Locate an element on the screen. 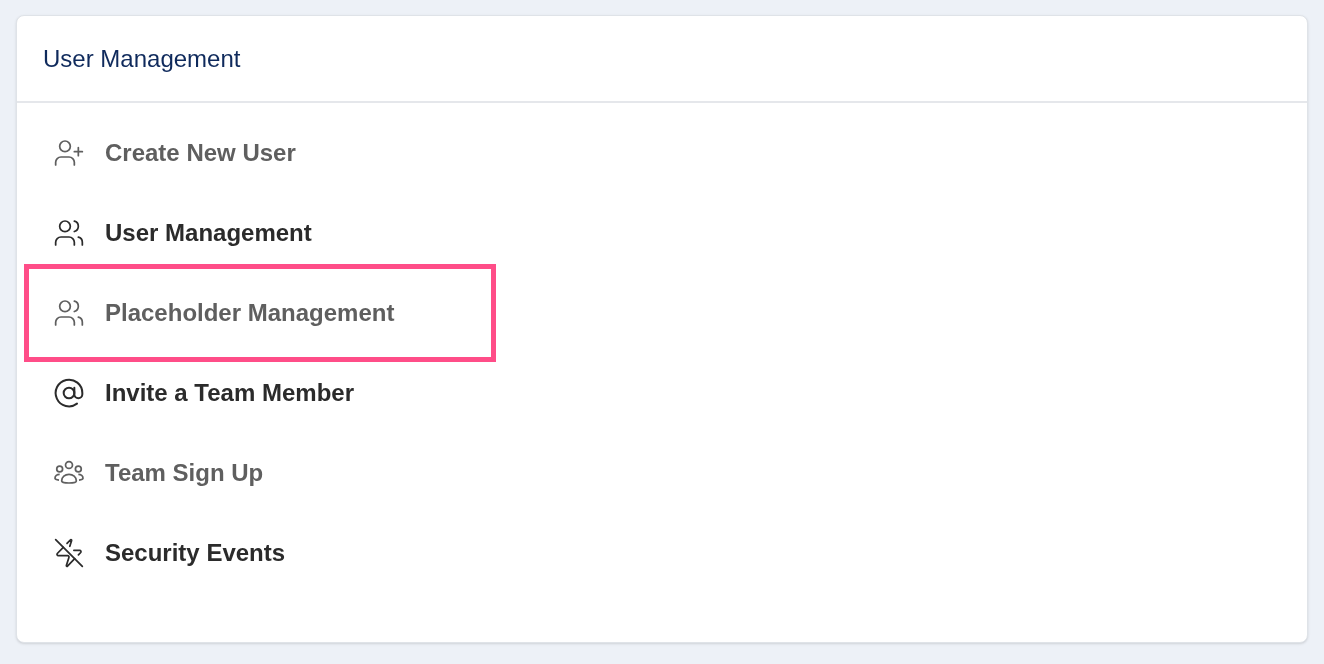 This screenshot has width=1324, height=664. at-sign-icon is located at coordinates (69, 393).